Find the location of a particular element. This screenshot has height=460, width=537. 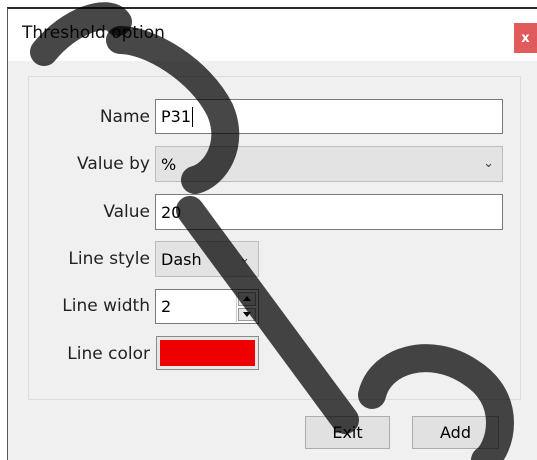

spin-buttons is located at coordinates (246, 306).